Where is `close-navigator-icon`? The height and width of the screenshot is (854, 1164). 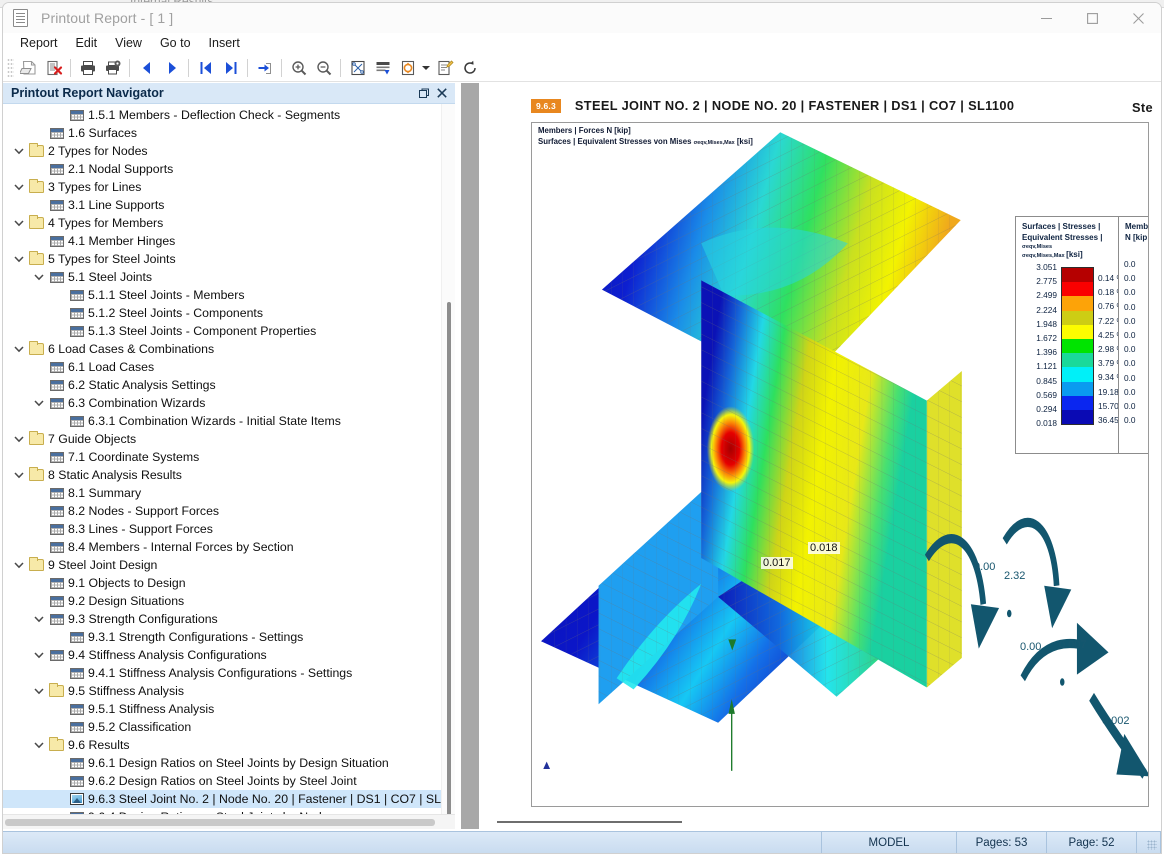
close-navigator-icon is located at coordinates (442, 93).